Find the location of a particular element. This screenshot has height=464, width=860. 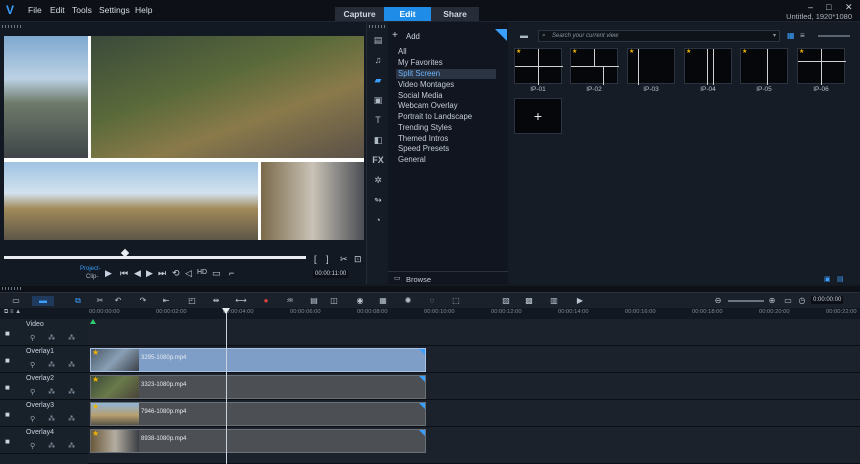

library-view-icon: ▣ is located at coordinates (827, 279).